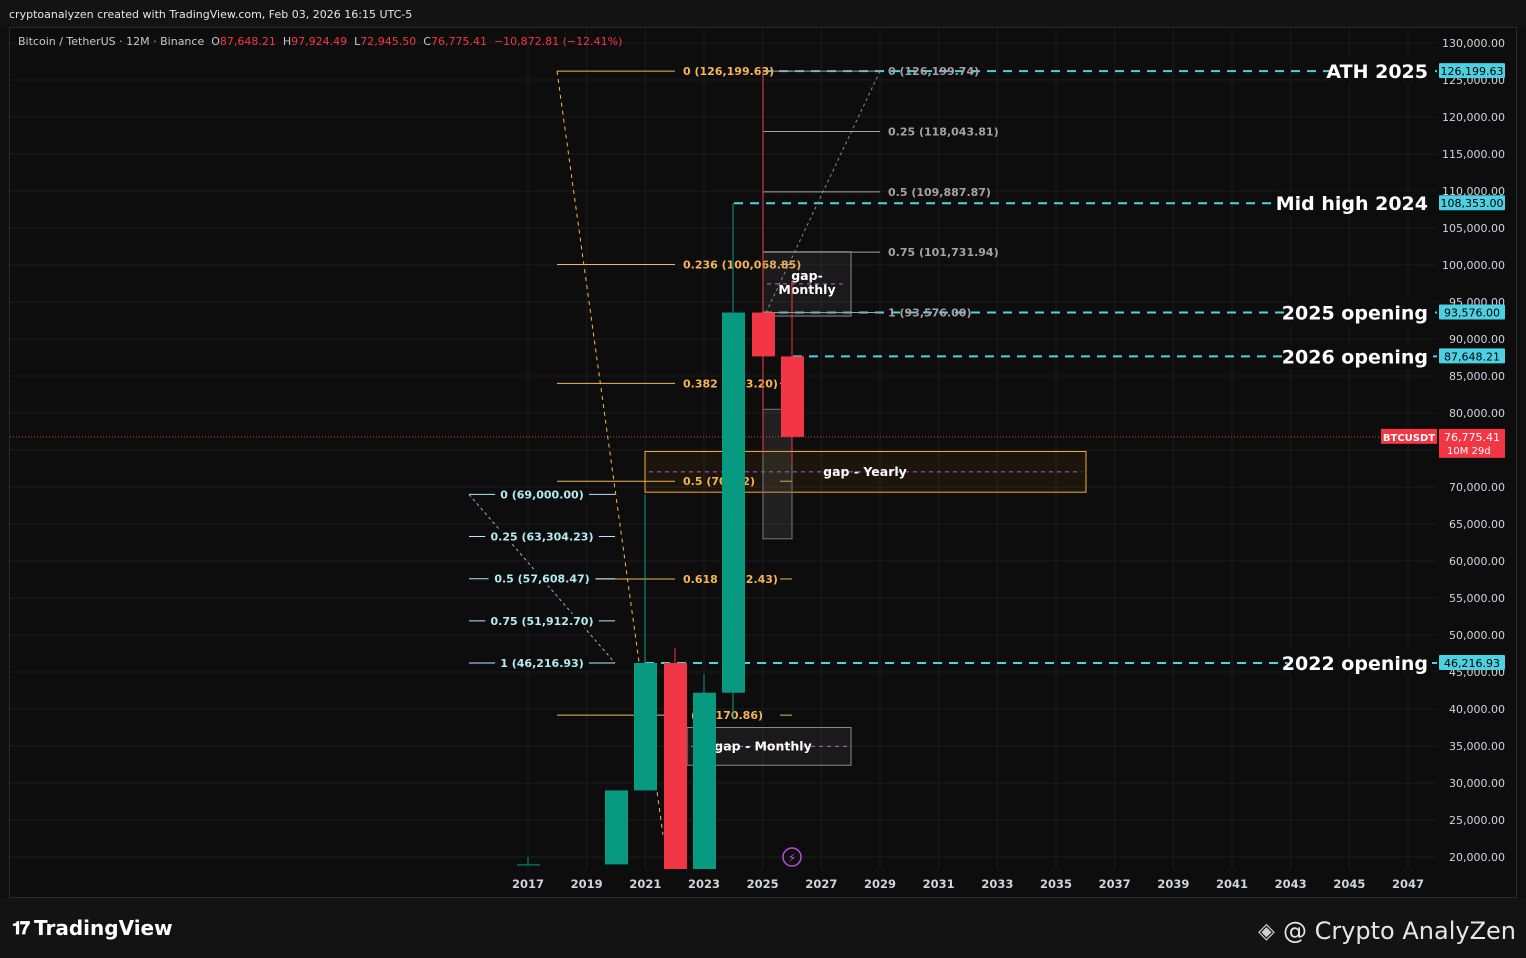  Describe the element at coordinates (1352, 204) in the screenshot. I see `price-level-label: Mid high 2024` at that location.